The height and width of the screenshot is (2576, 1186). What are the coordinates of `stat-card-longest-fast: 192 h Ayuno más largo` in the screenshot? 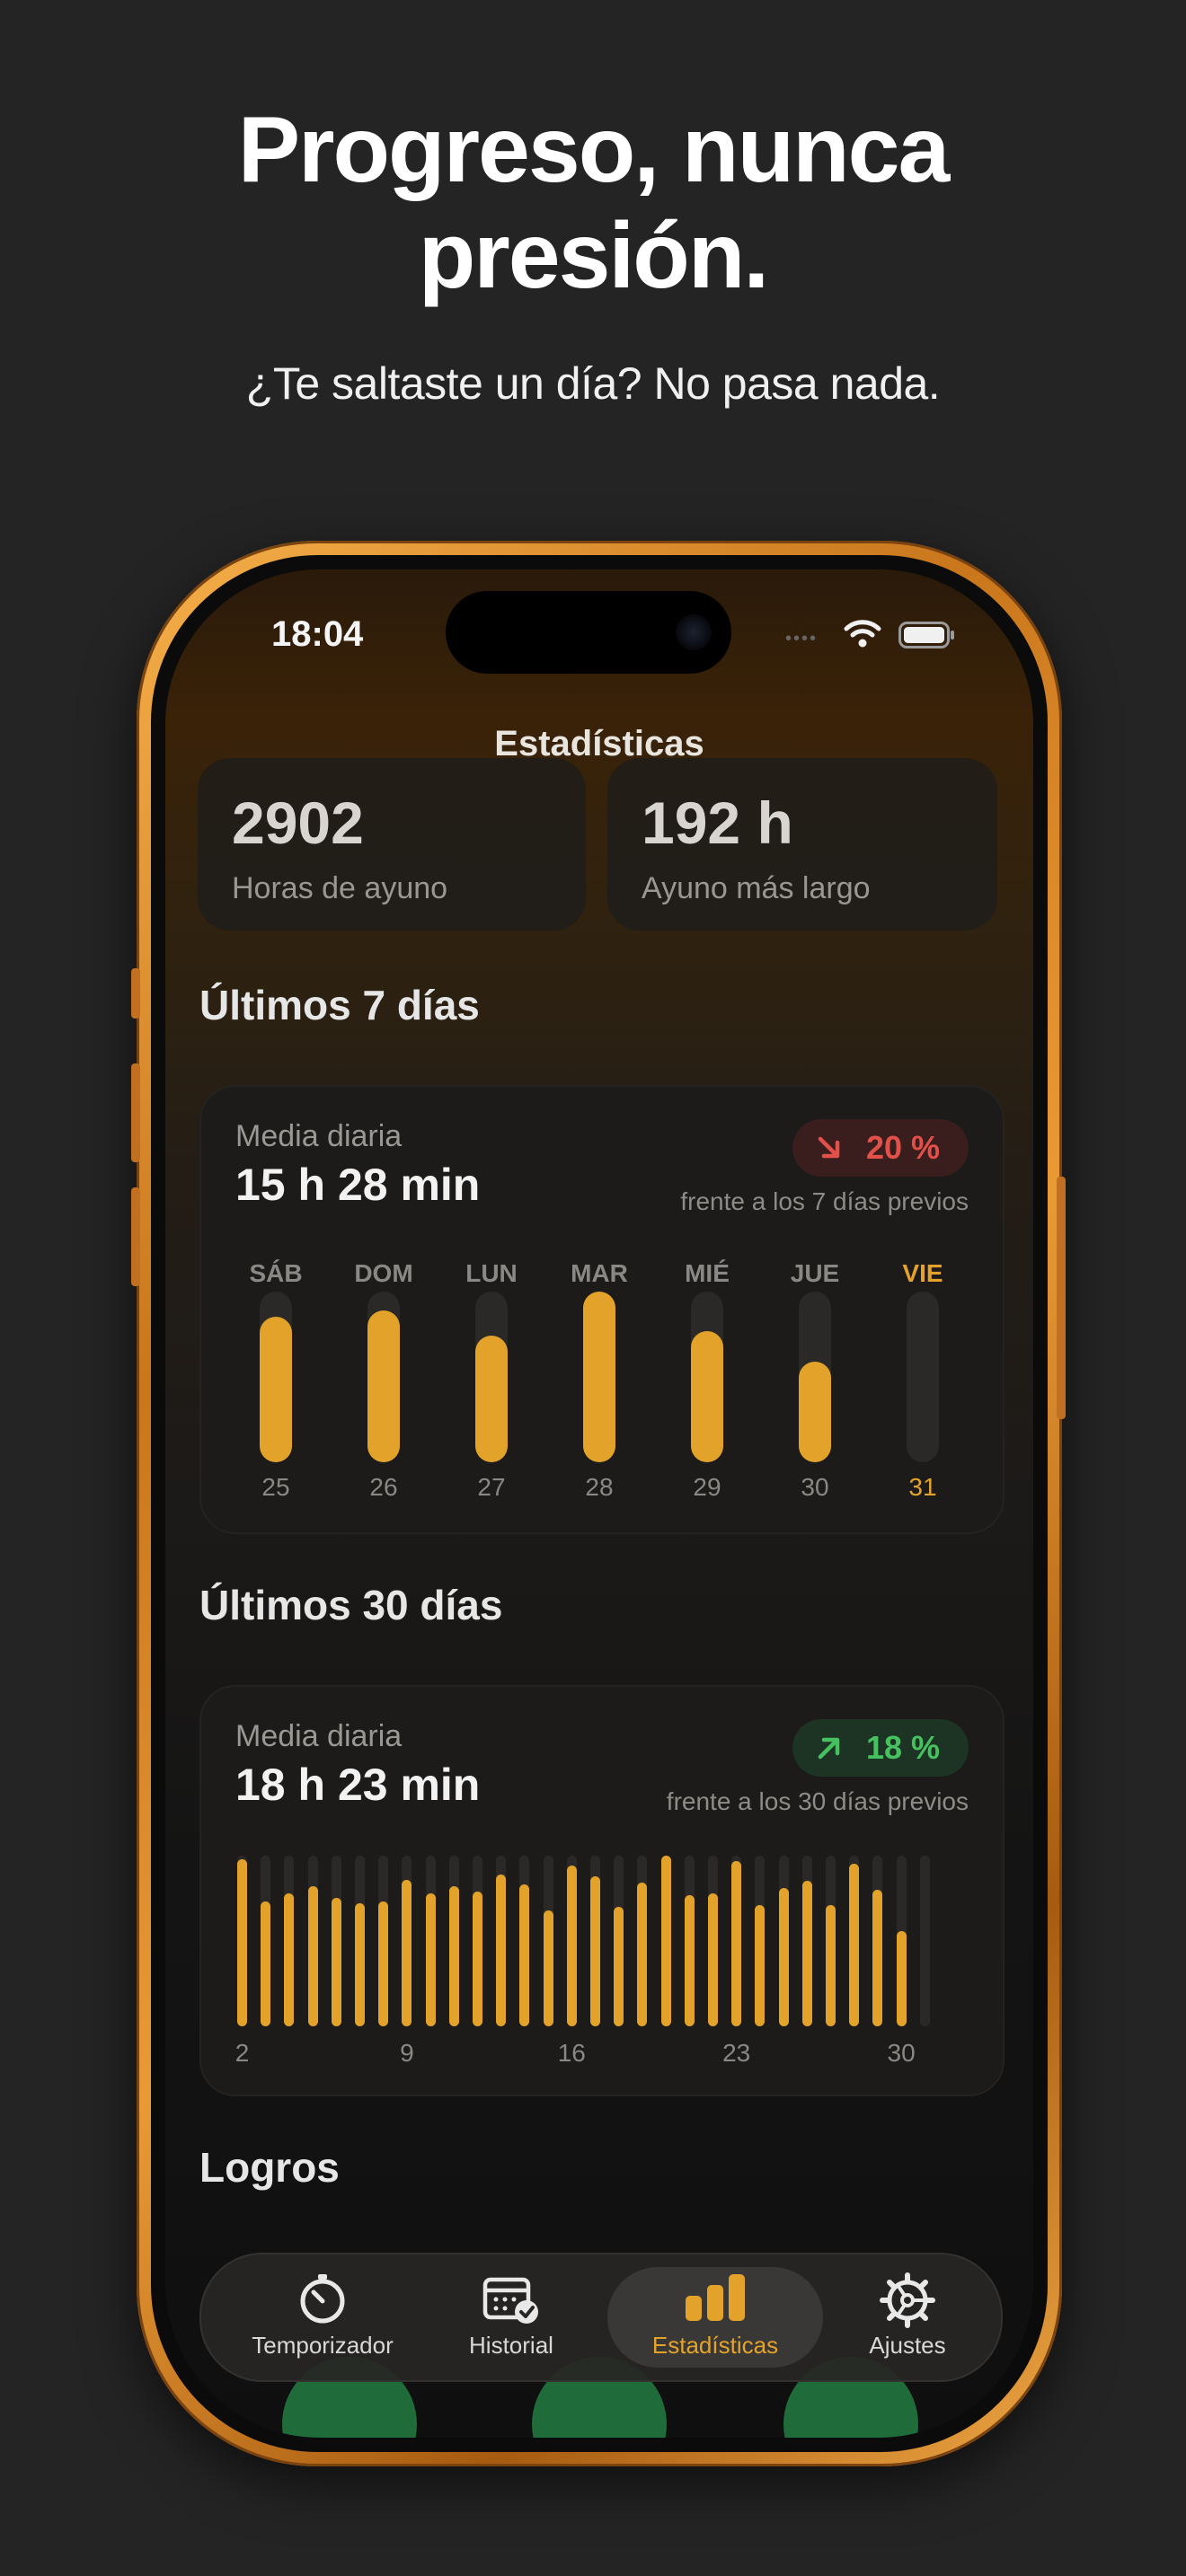 It's located at (802, 844).